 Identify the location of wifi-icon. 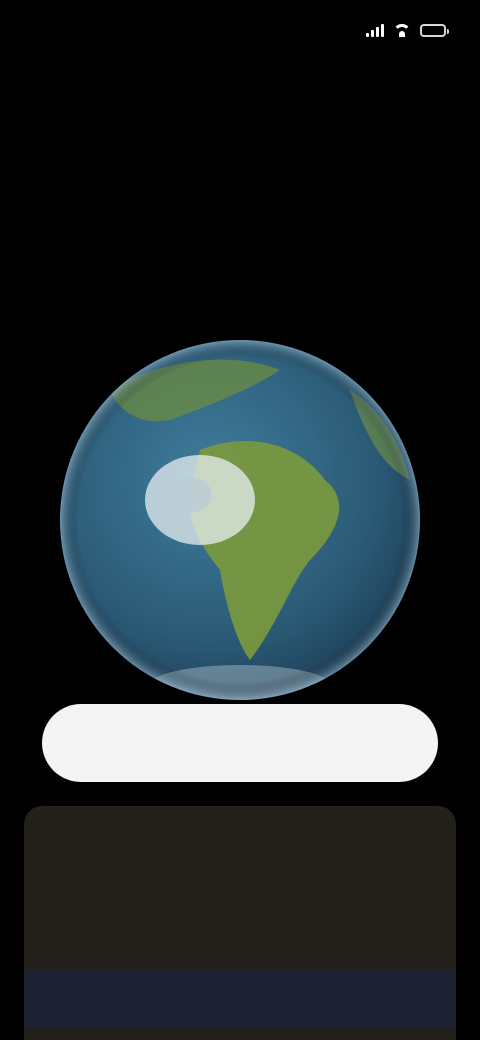
(402, 30).